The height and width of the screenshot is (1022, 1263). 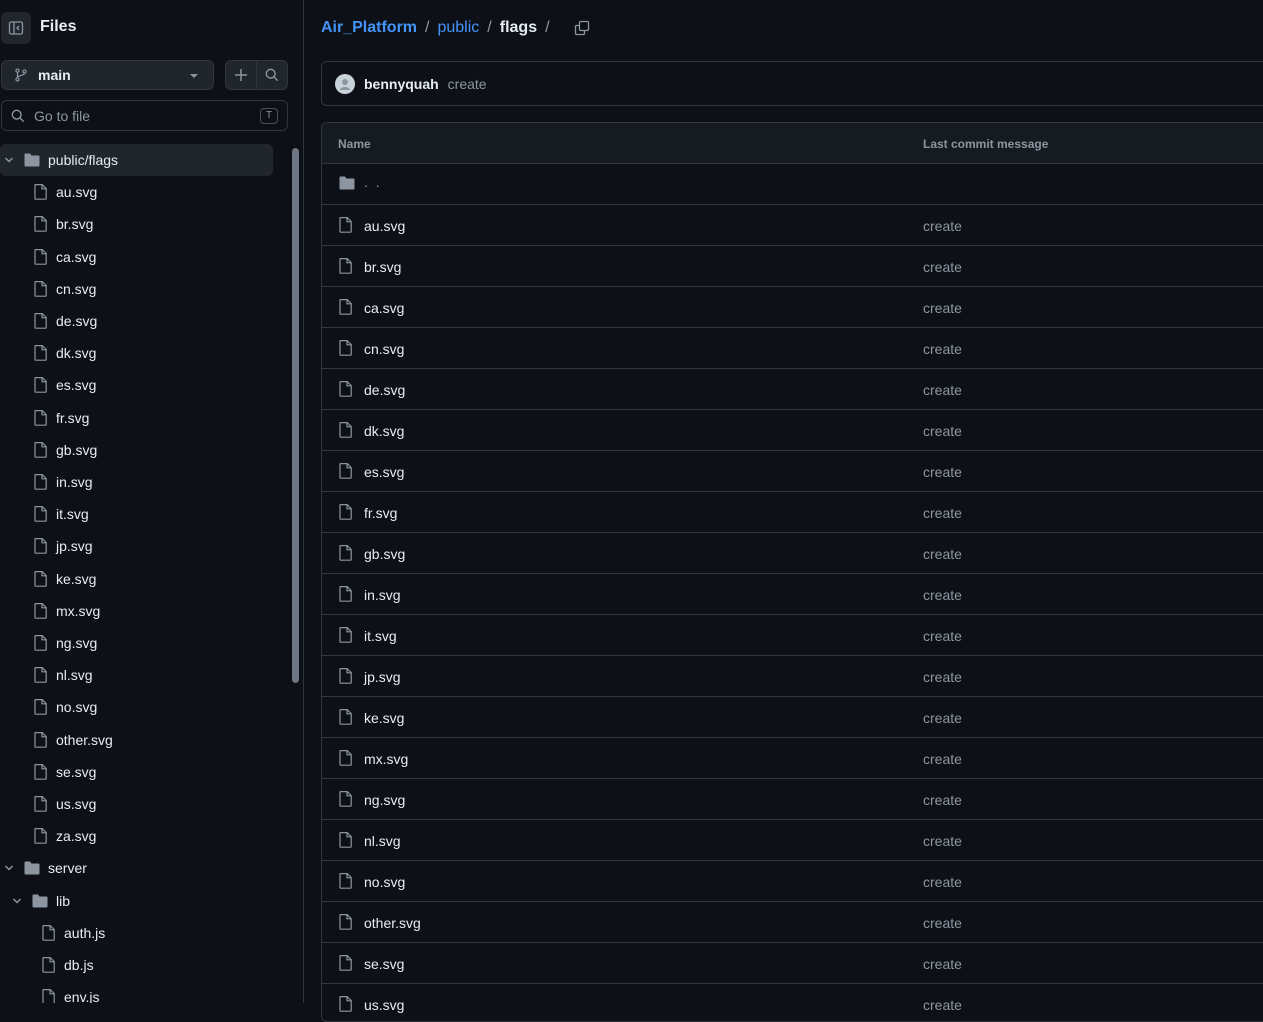 I want to click on tree-file-item: fr.svg, so click(x=136, y=418).